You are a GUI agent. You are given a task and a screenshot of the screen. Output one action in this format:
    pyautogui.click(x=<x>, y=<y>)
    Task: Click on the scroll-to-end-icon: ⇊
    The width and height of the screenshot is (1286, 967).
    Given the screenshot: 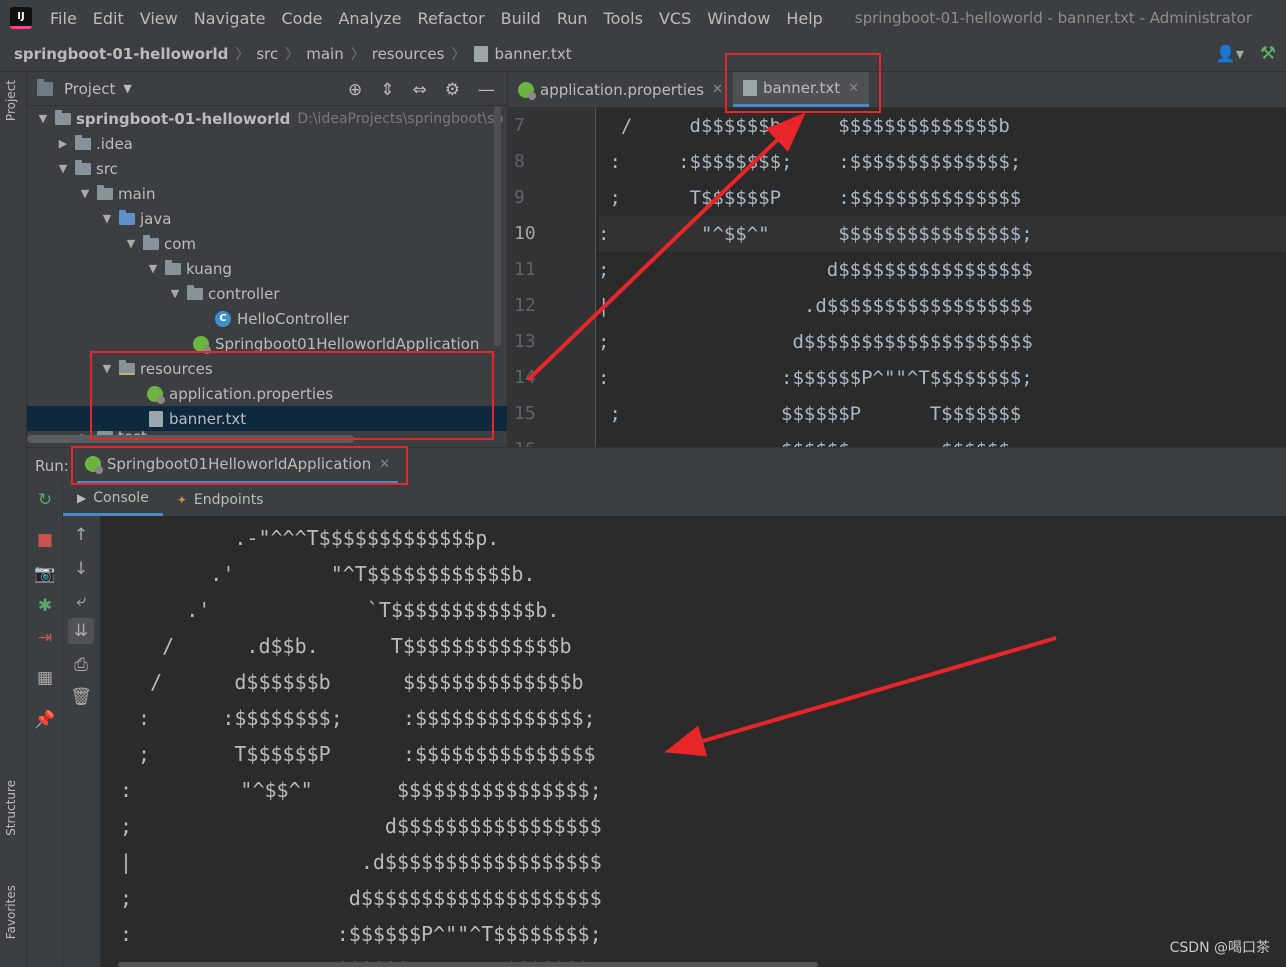 What is the action you would take?
    pyautogui.click(x=81, y=631)
    